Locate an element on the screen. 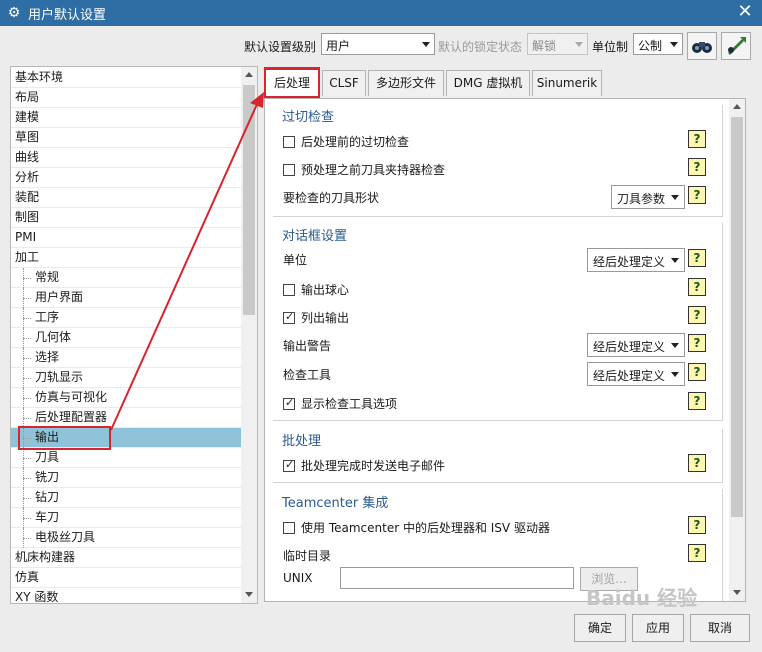  callout-arrow is located at coordinates (187, 261).